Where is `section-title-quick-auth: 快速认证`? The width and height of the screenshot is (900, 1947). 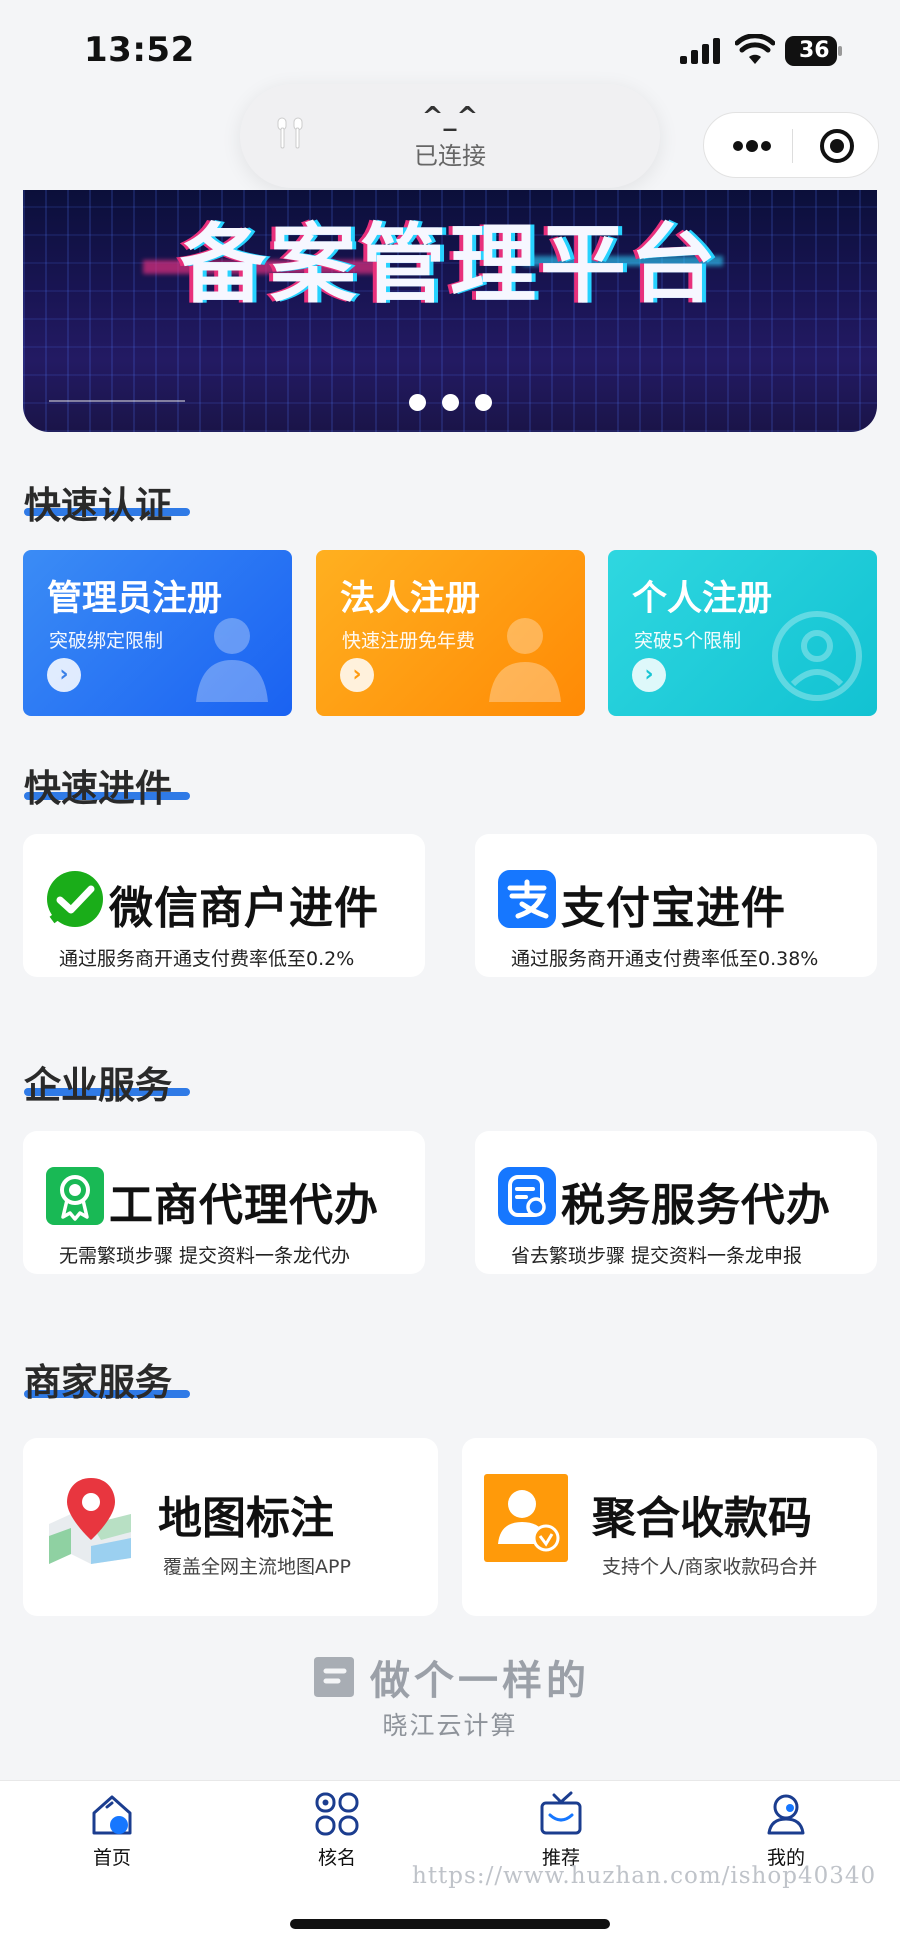
section-title-quick-auth: 快速认证 is located at coordinates (98, 505).